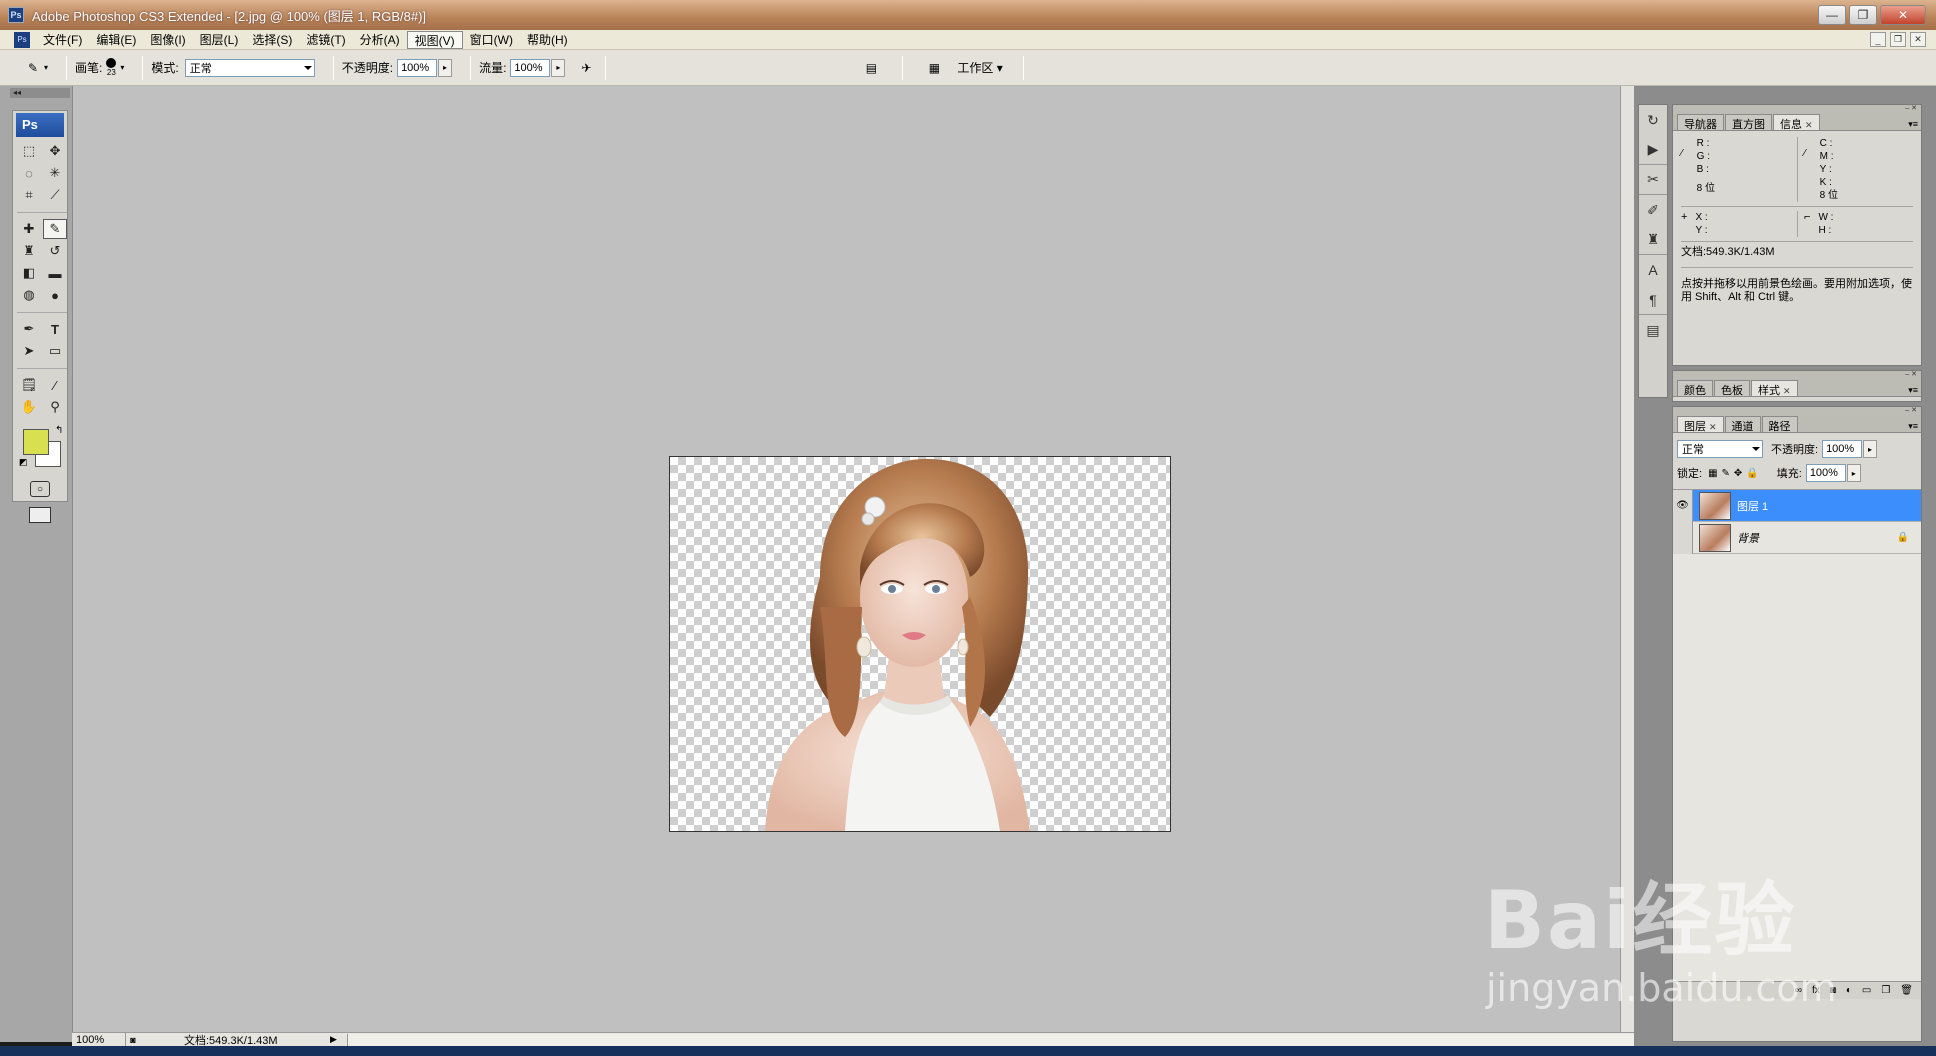 The width and height of the screenshot is (1936, 1056). Describe the element at coordinates (55, 351) in the screenshot. I see `shape-tool-icon: ▭` at that location.